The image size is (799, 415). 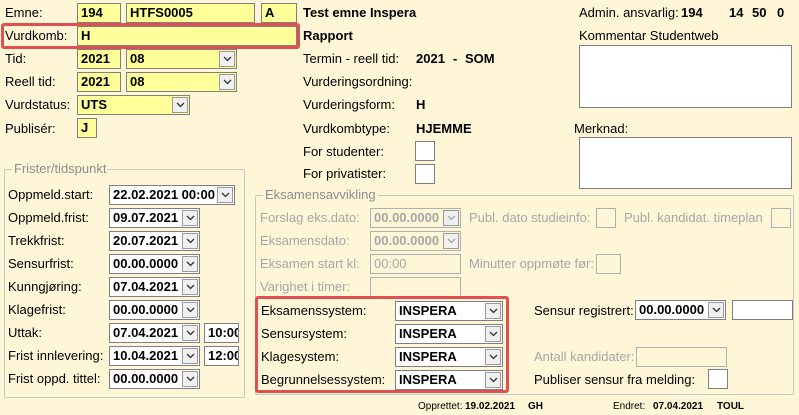 What do you see at coordinates (54, 378) in the screenshot?
I see `frist-oppd-tittel-label: Frist oppd. tittel:` at bounding box center [54, 378].